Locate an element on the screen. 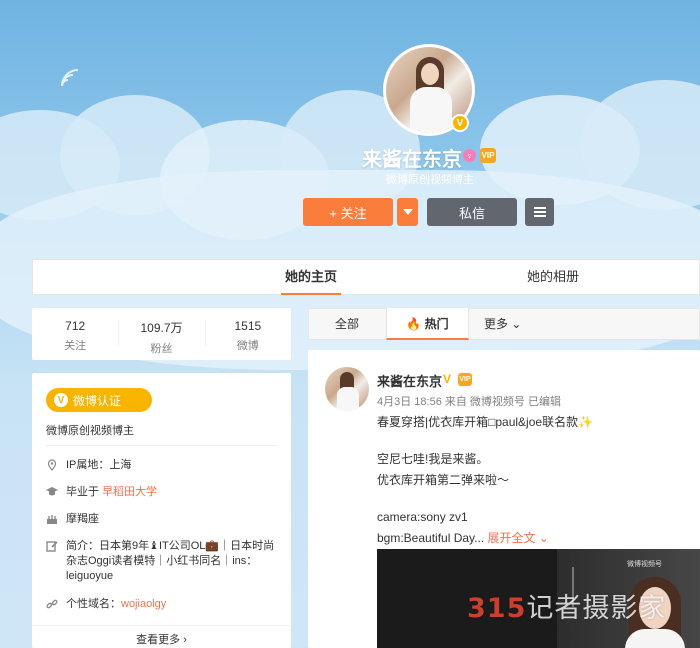 Image resolution: width=700 pixels, height=648 pixels. tab-hot: 🔥 热门 is located at coordinates (427, 324).